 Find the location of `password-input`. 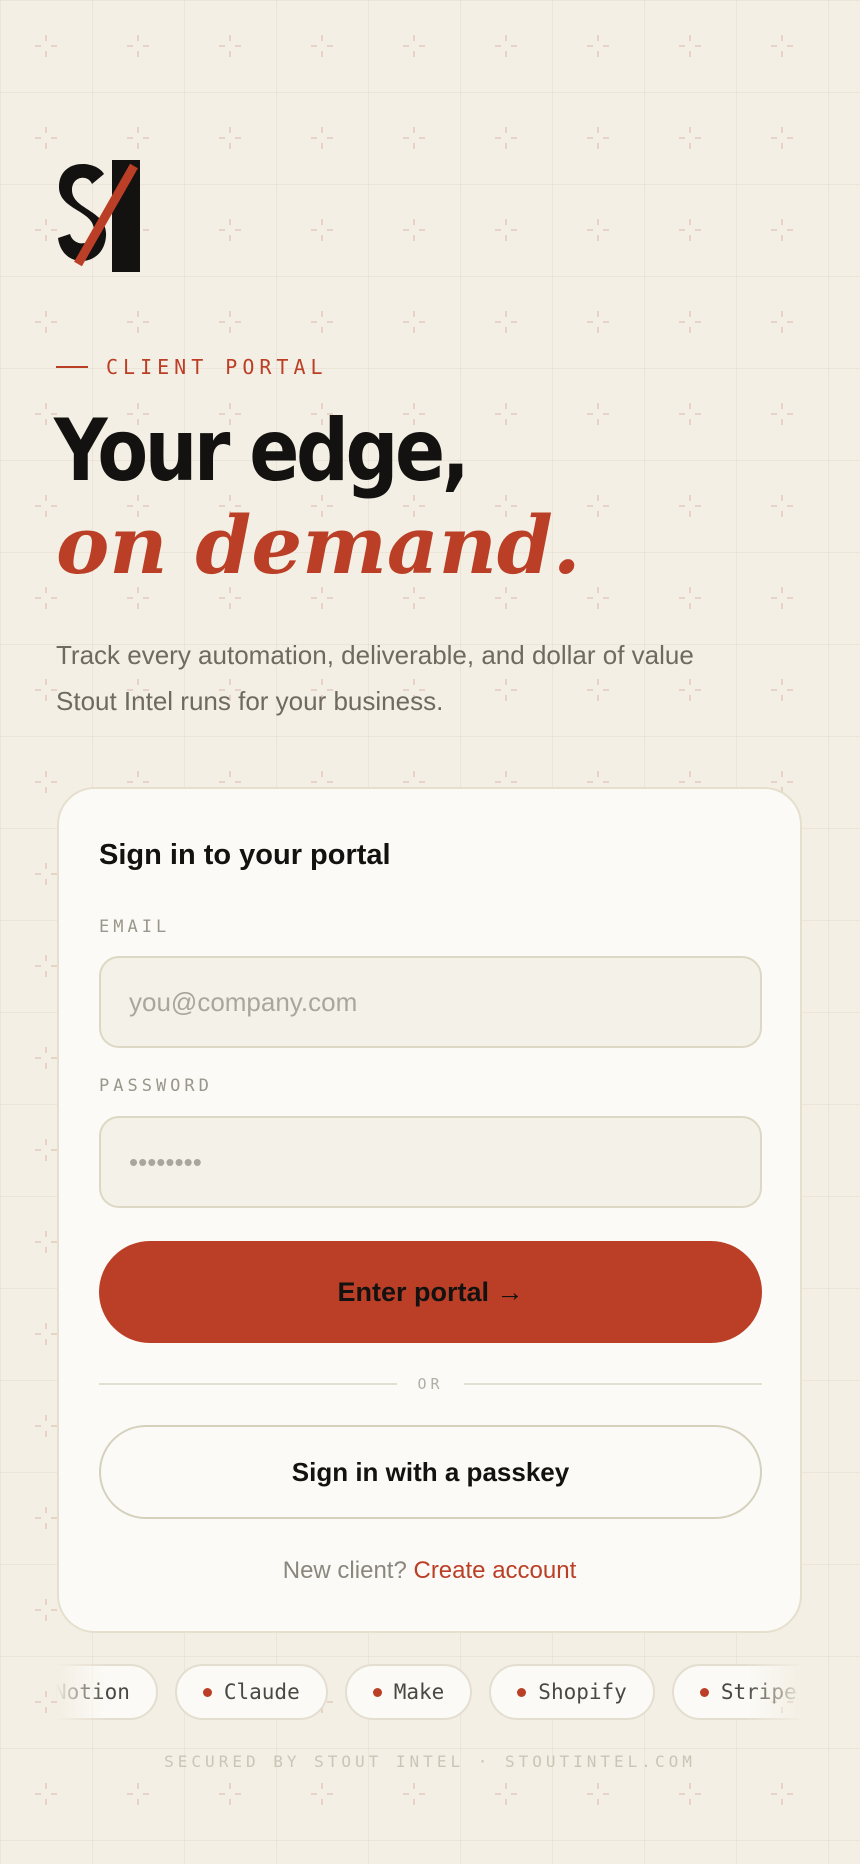

password-input is located at coordinates (430, 1162).